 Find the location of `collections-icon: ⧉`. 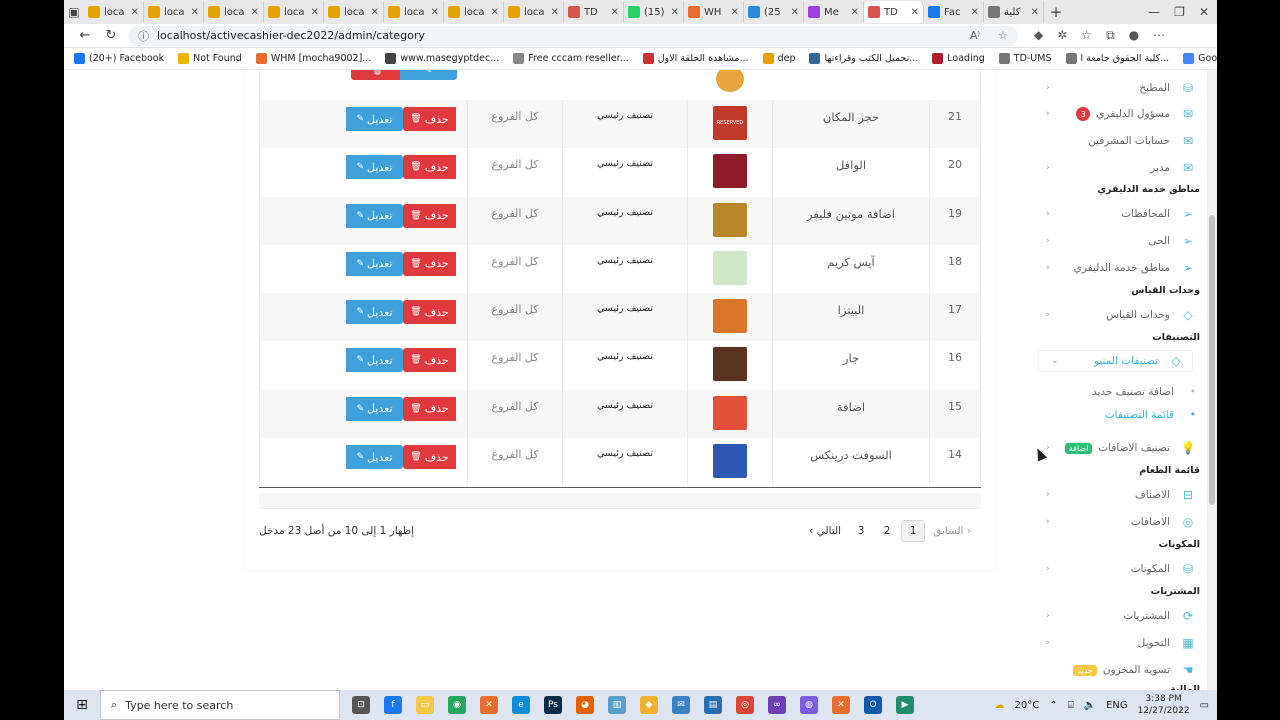

collections-icon: ⧉ is located at coordinates (1110, 35).